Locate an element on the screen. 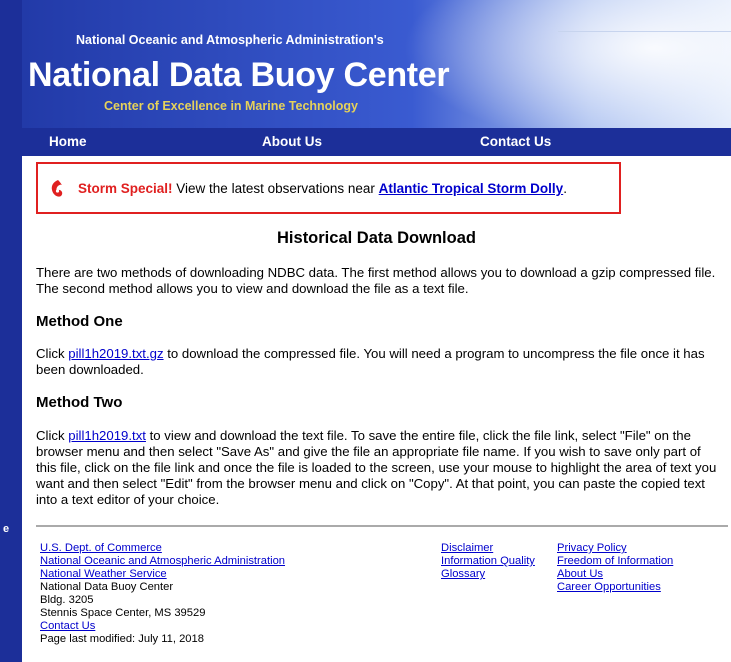 The width and height of the screenshot is (731, 662). footer-careers-link: Career Opportunities is located at coordinates (609, 587).